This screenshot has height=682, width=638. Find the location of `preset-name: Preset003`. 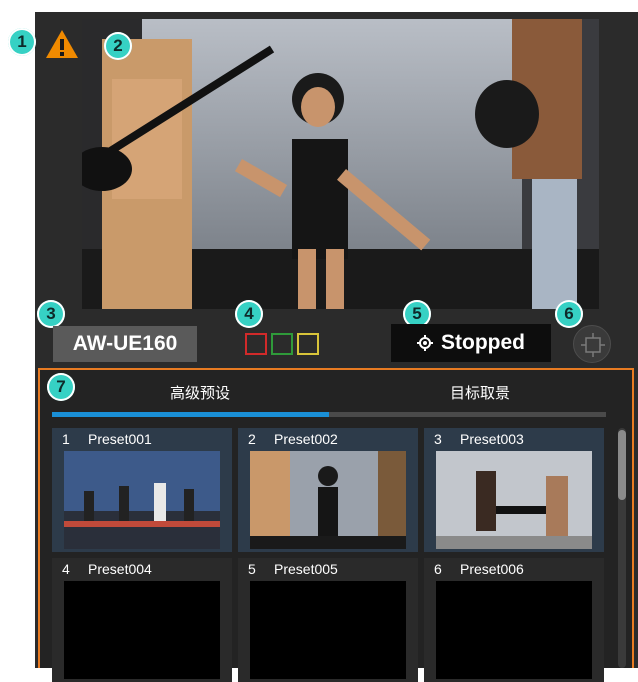

preset-name: Preset003 is located at coordinates (492, 439).